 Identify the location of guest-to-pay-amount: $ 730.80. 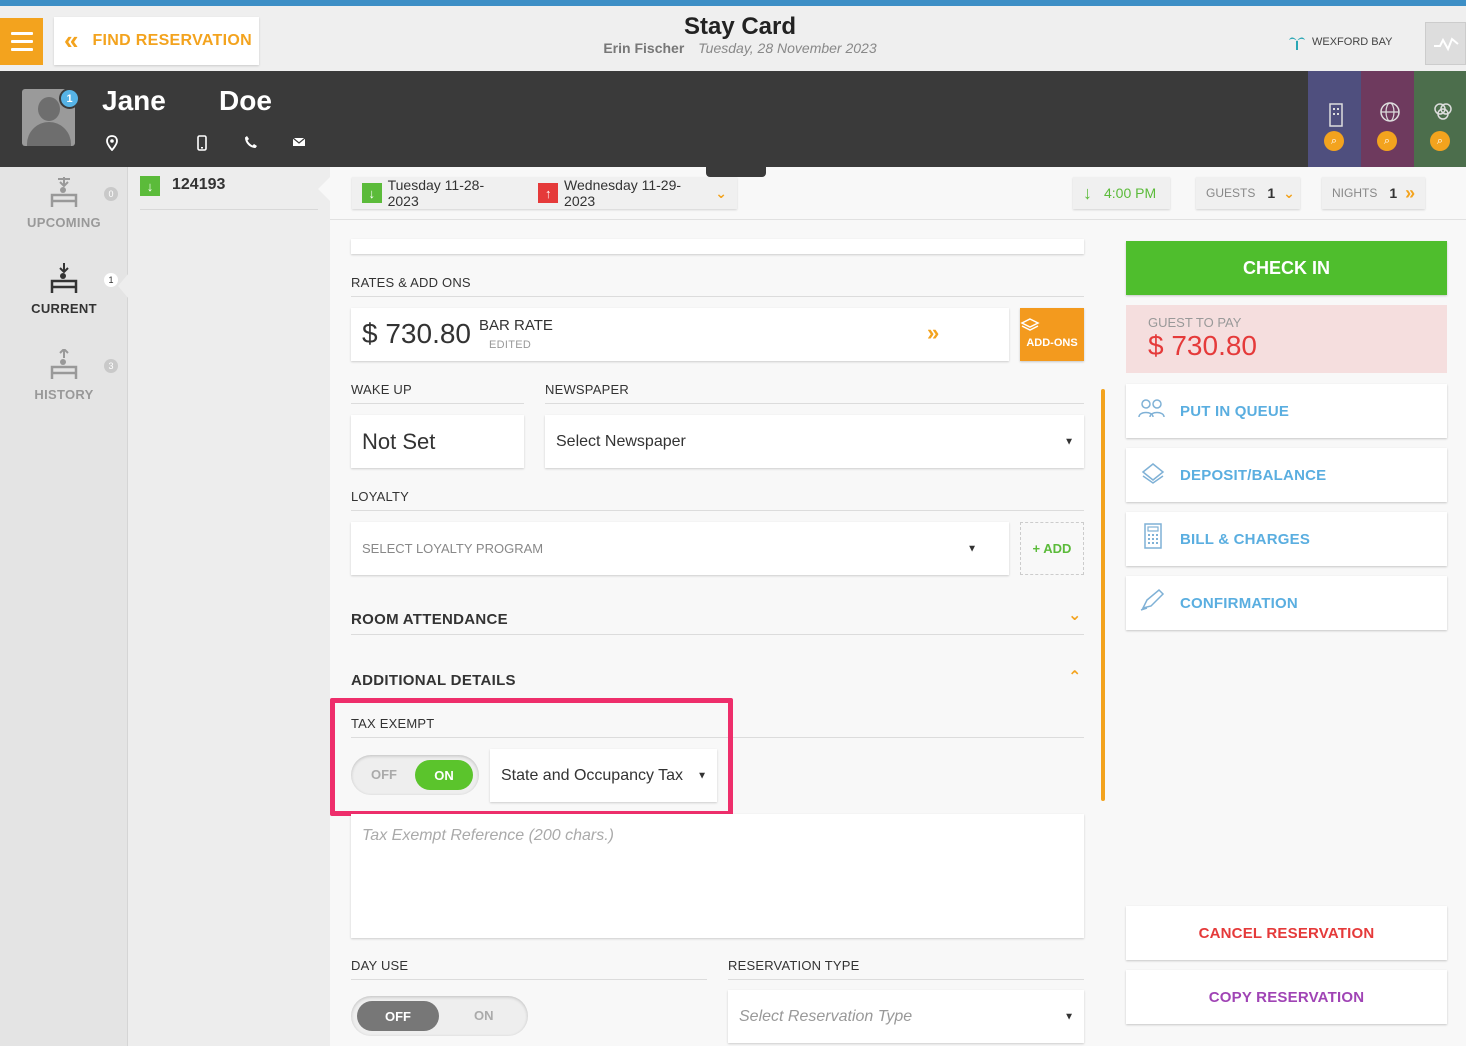
(1202, 345).